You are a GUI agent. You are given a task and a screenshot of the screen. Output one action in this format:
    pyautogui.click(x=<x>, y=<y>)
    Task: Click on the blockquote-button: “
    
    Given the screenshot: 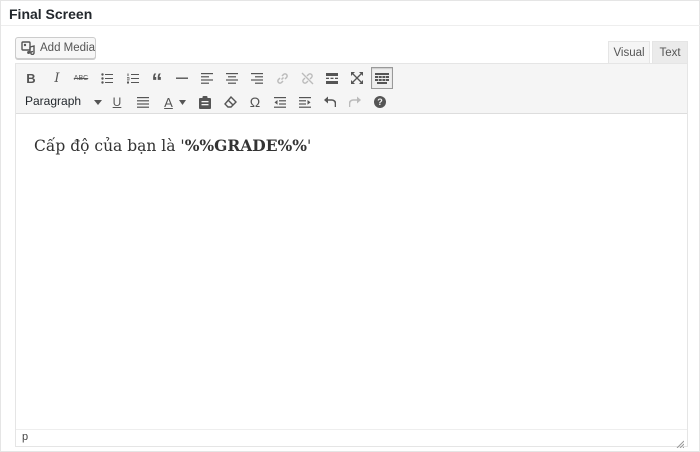 What is the action you would take?
    pyautogui.click(x=157, y=80)
    